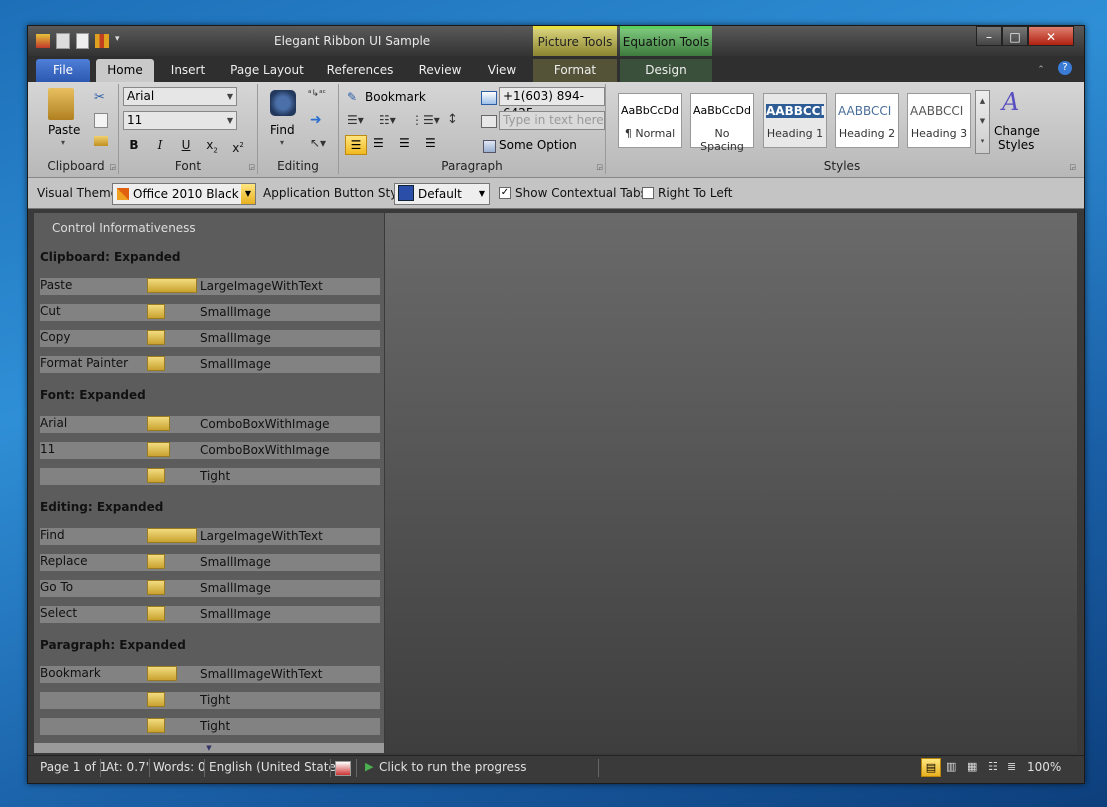  What do you see at coordinates (931, 767) in the screenshot?
I see `print-layout-icon: ▤` at bounding box center [931, 767].